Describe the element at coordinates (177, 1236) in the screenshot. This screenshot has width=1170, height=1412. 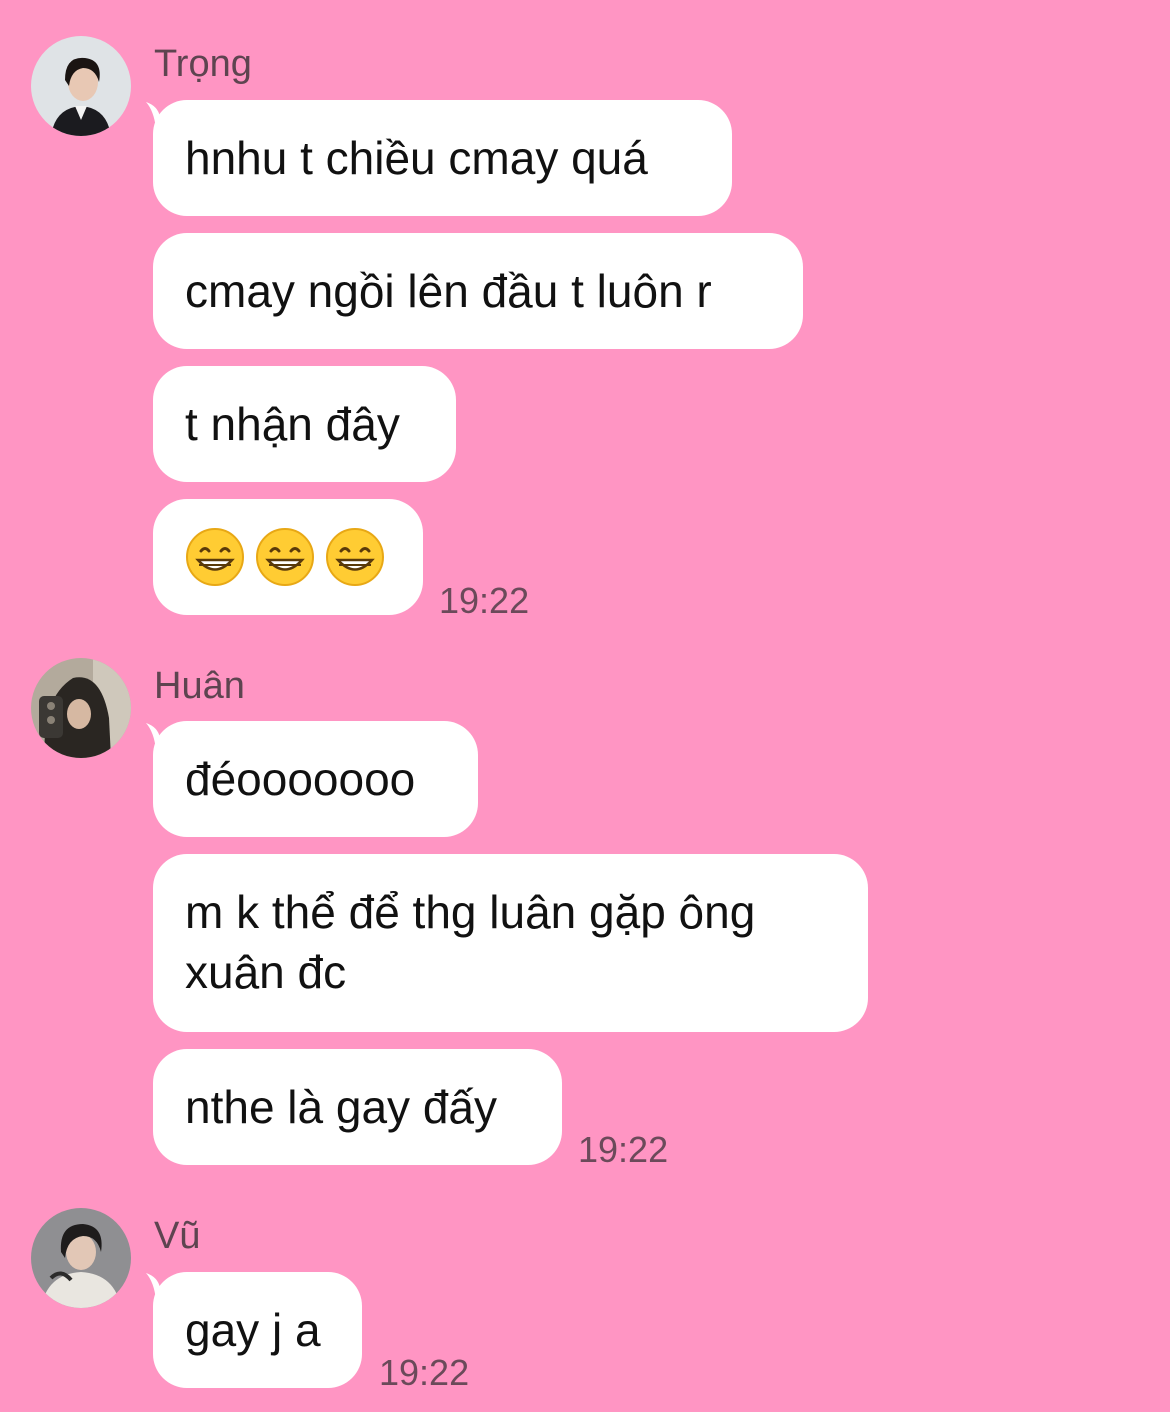
I see `sender-name: Vũ` at that location.